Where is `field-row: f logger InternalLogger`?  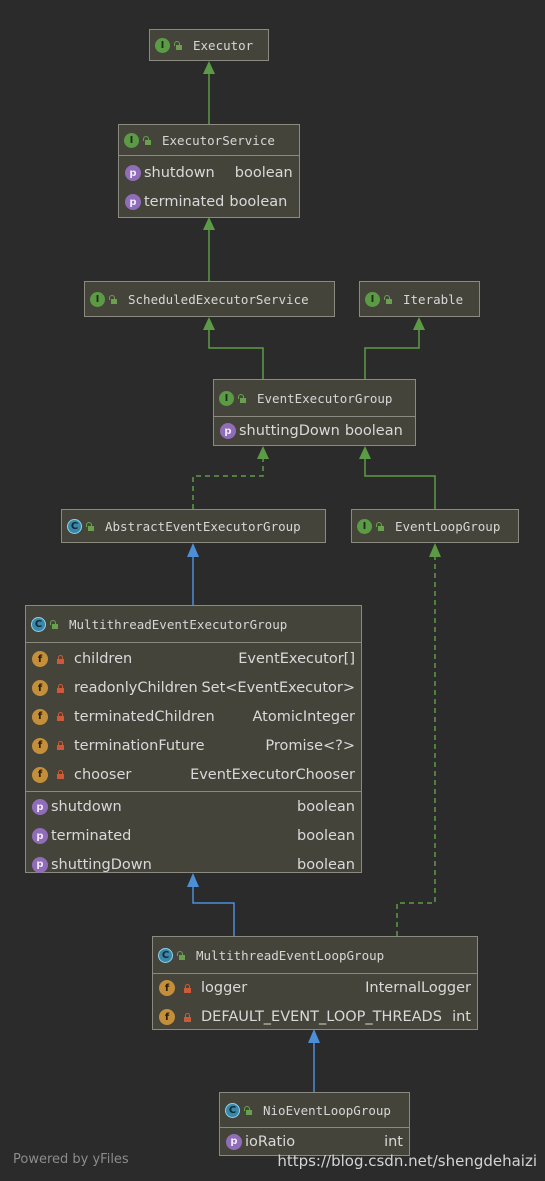
field-row: f logger InternalLogger is located at coordinates (315, 988).